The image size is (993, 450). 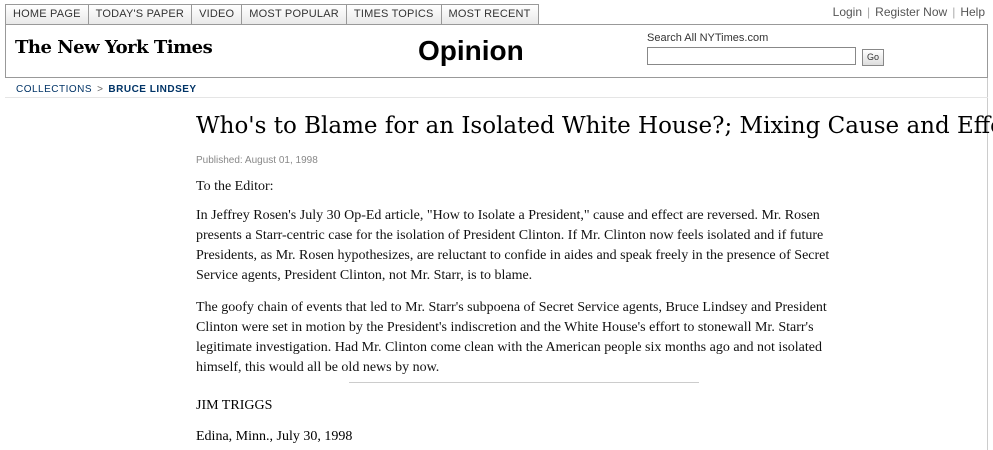 I want to click on nav-tab-most-popular: MOST POPULAR, so click(x=294, y=14).